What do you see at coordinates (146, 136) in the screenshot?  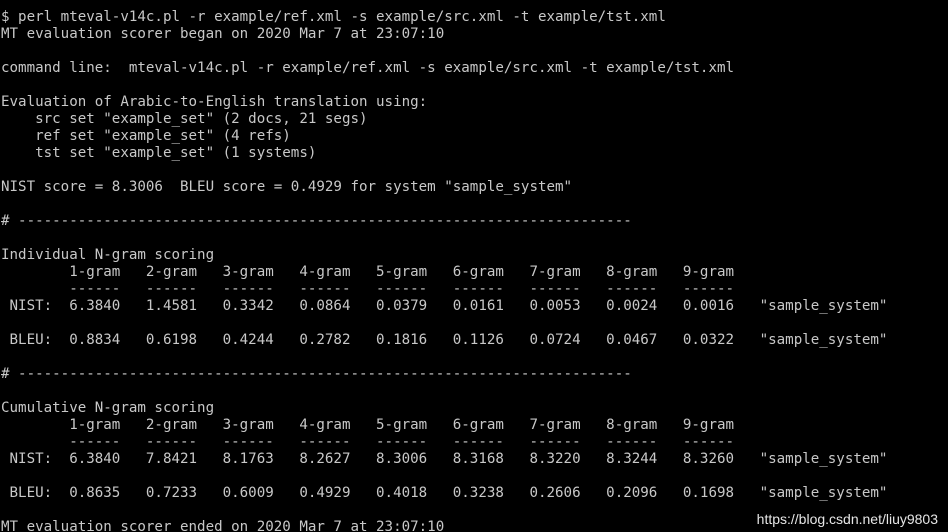 I see `terminal-line: ref set "example_set" (4 refs)` at bounding box center [146, 136].